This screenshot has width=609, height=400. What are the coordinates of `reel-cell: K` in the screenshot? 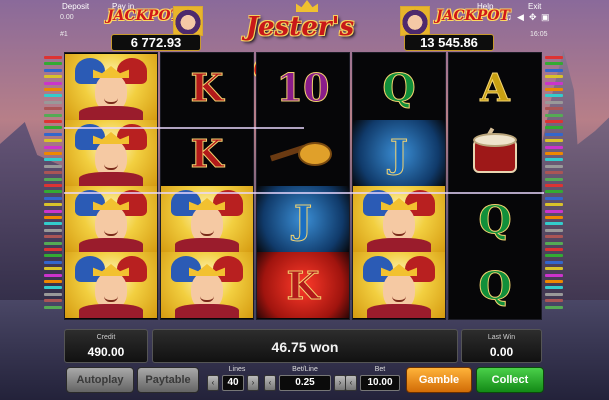 It's located at (207, 87).